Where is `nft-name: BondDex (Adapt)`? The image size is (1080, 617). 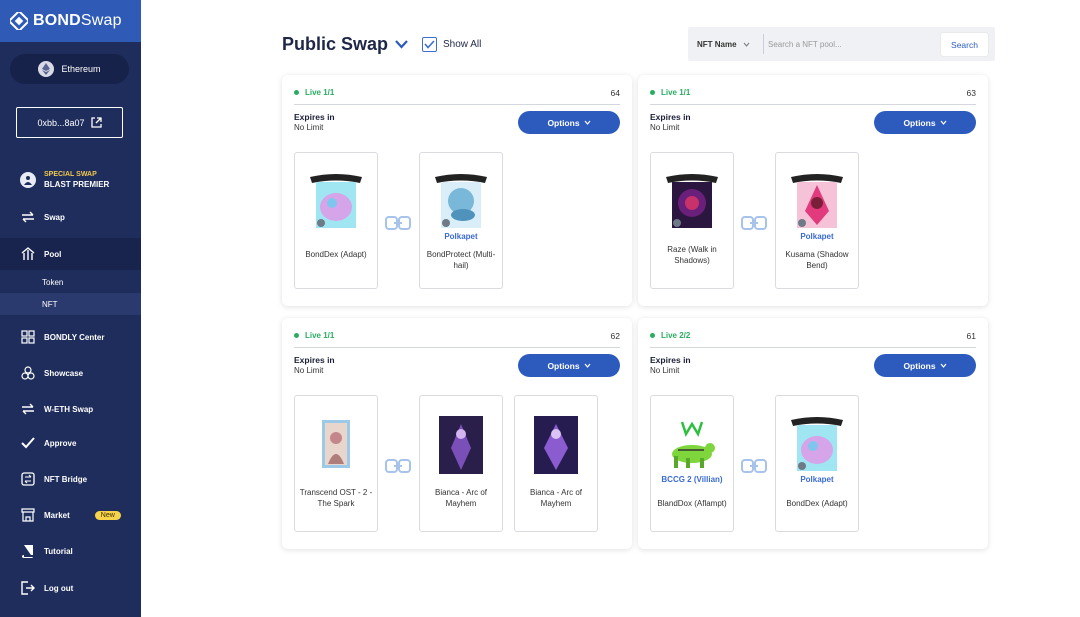
nft-name: BondDex (Adapt) is located at coordinates (817, 503).